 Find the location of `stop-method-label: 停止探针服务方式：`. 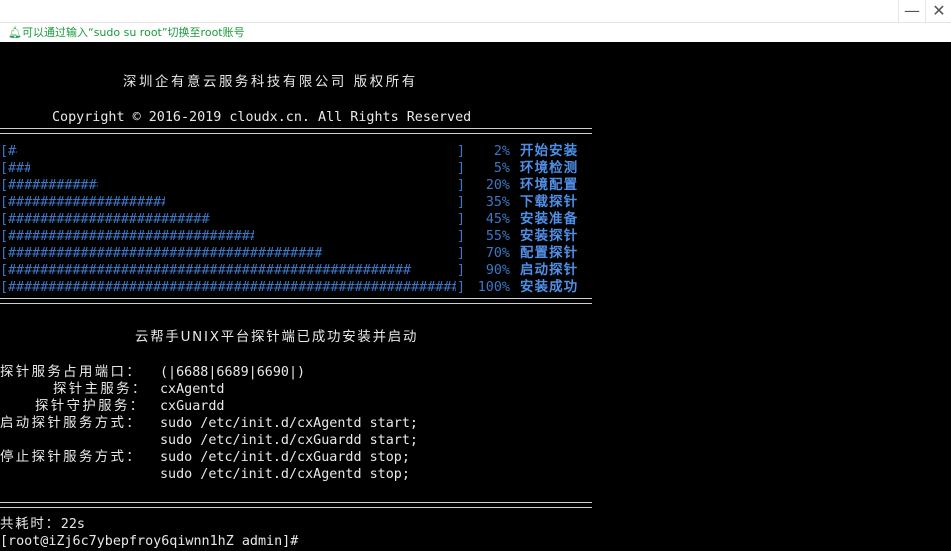

stop-method-label: 停止探针服务方式： is located at coordinates (71, 457).